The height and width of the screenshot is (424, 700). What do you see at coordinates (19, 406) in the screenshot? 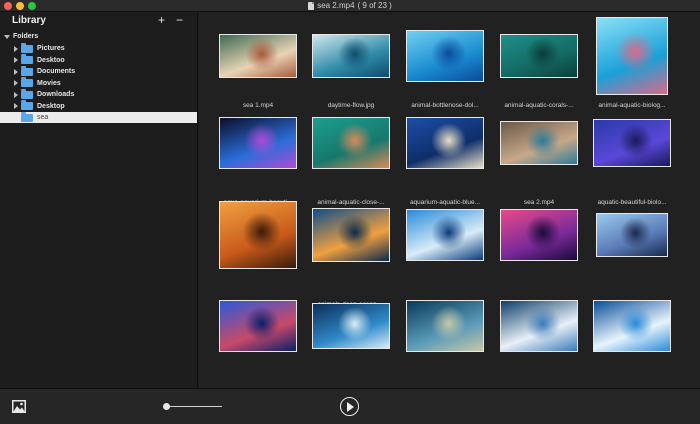
I see `image-icon` at bounding box center [19, 406].